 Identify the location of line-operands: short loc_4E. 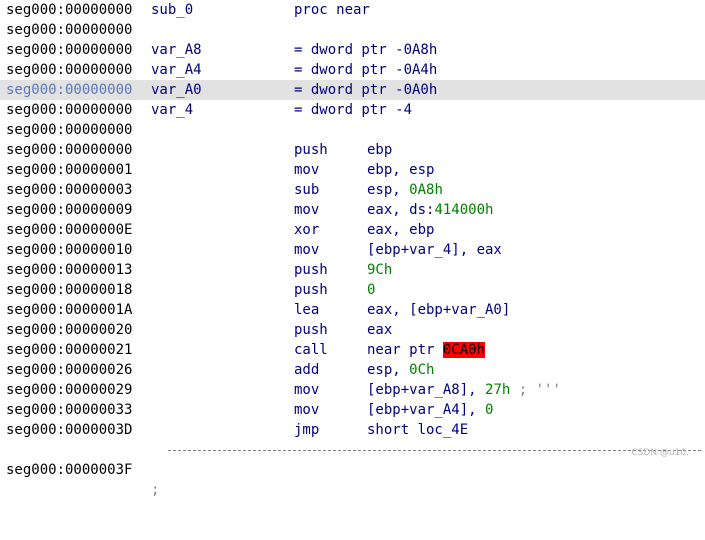
(417, 430).